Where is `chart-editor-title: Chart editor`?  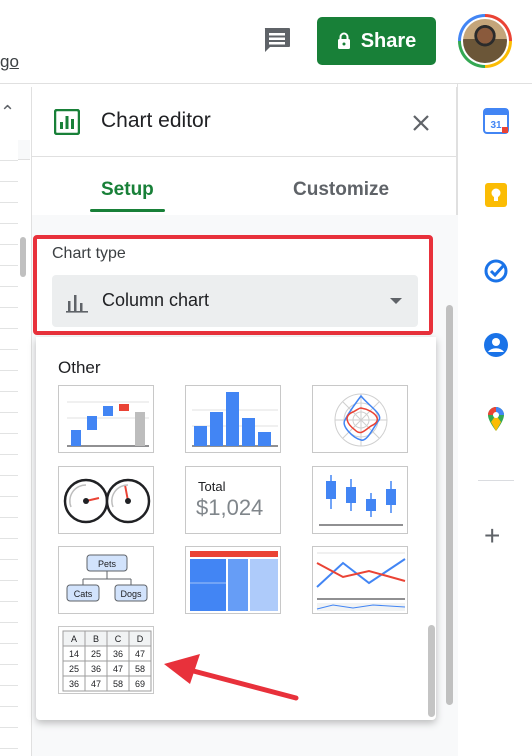 chart-editor-title: Chart editor is located at coordinates (156, 120).